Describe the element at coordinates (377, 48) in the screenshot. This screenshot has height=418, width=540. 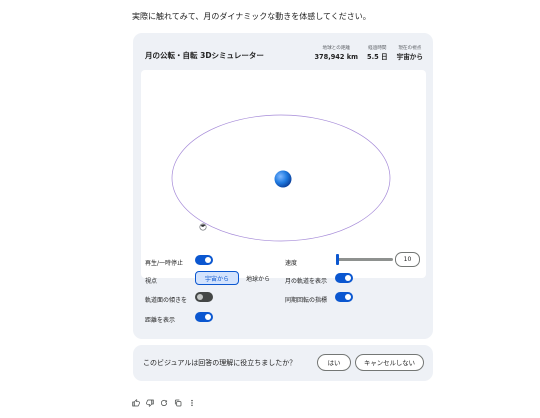
I see `stat-elapsed-label: 経過時間` at that location.